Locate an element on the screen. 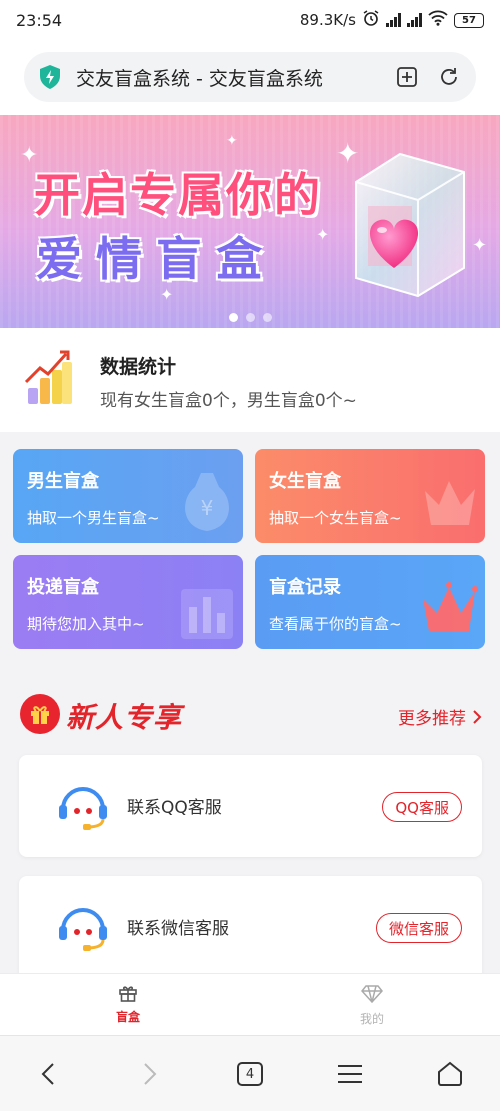 Image resolution: width=500 pixels, height=1111 pixels. card-title: 盲盒记录 is located at coordinates (305, 587).